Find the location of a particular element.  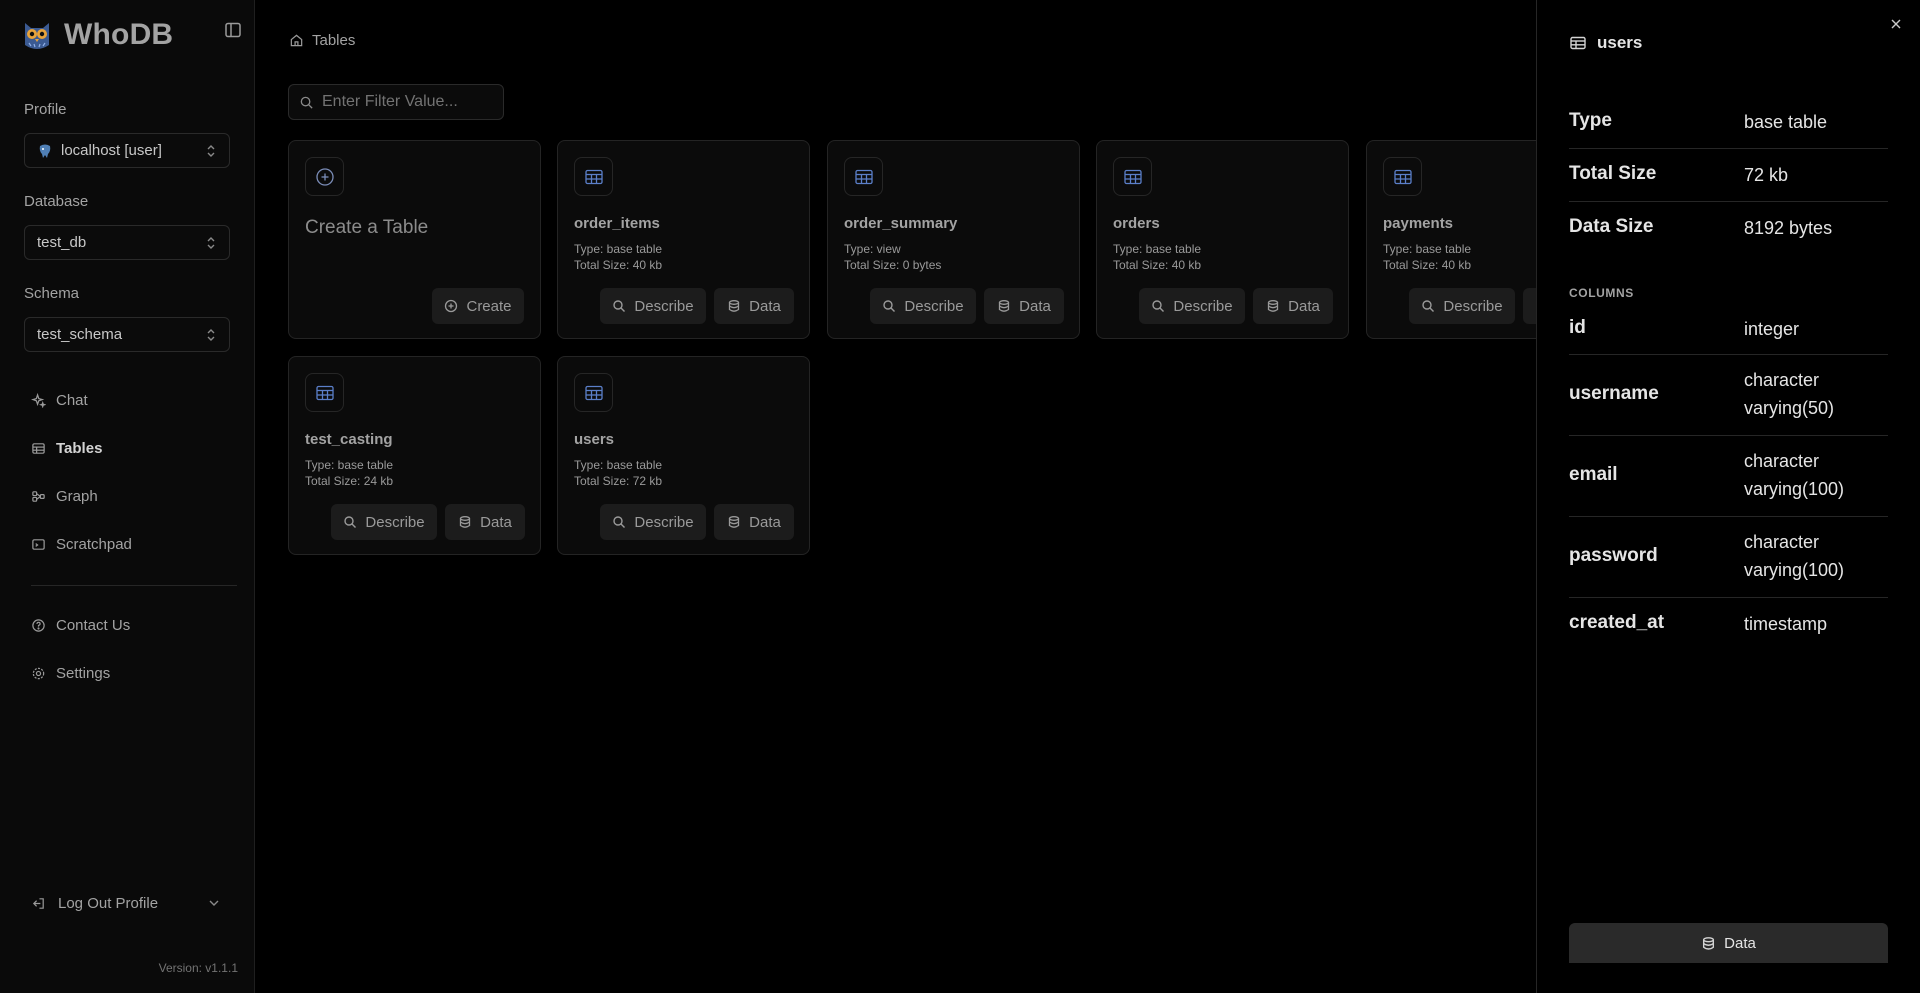

table-size: Total Size: 24 kb is located at coordinates (349, 481).